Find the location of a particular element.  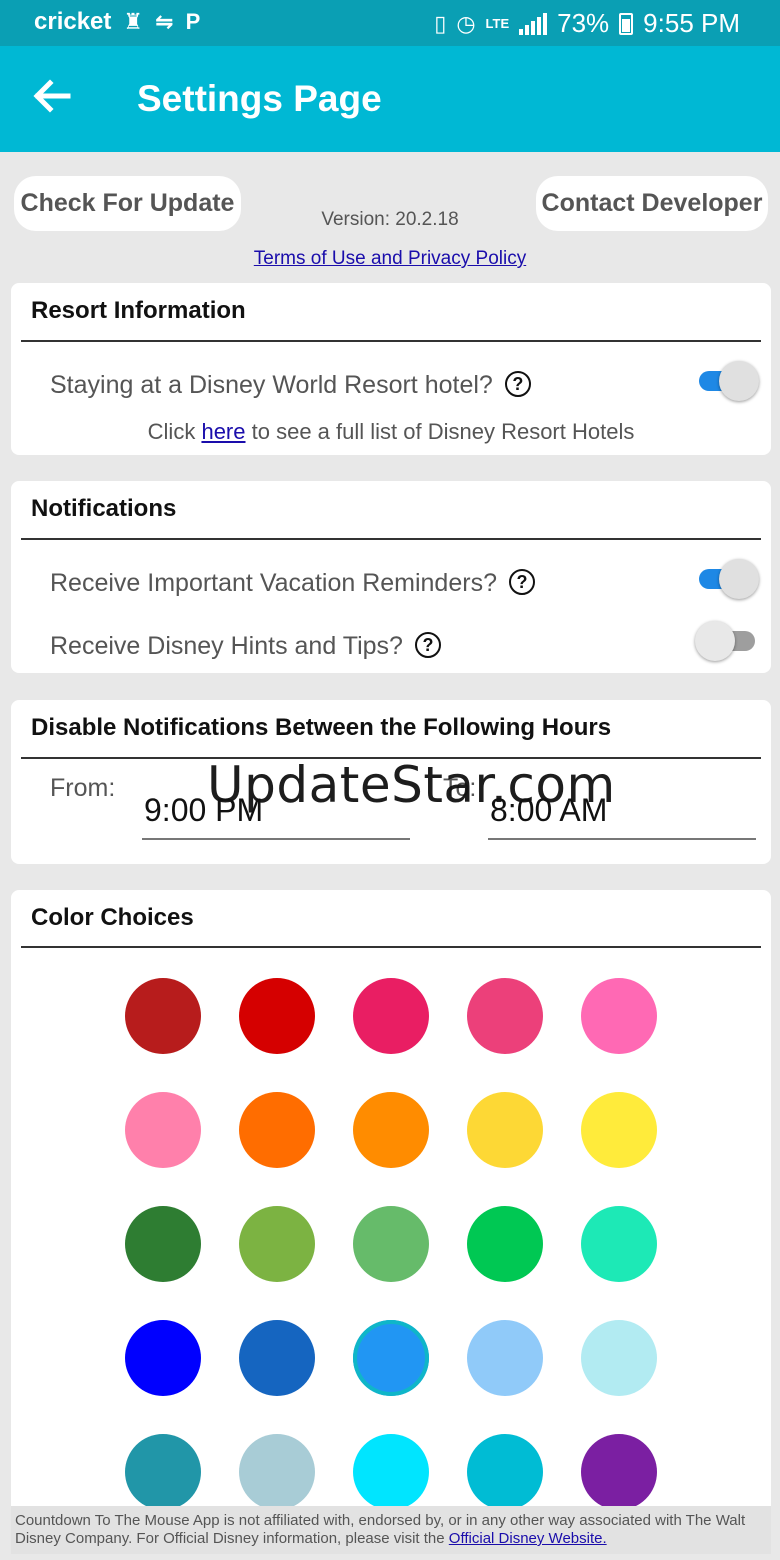

network-type: LTE is located at coordinates (497, 23).